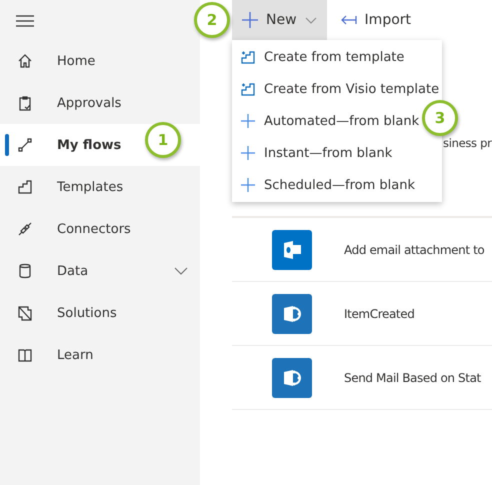 The image size is (492, 485). Describe the element at coordinates (212, 20) in the screenshot. I see `step-number-tooltip: 2` at that location.